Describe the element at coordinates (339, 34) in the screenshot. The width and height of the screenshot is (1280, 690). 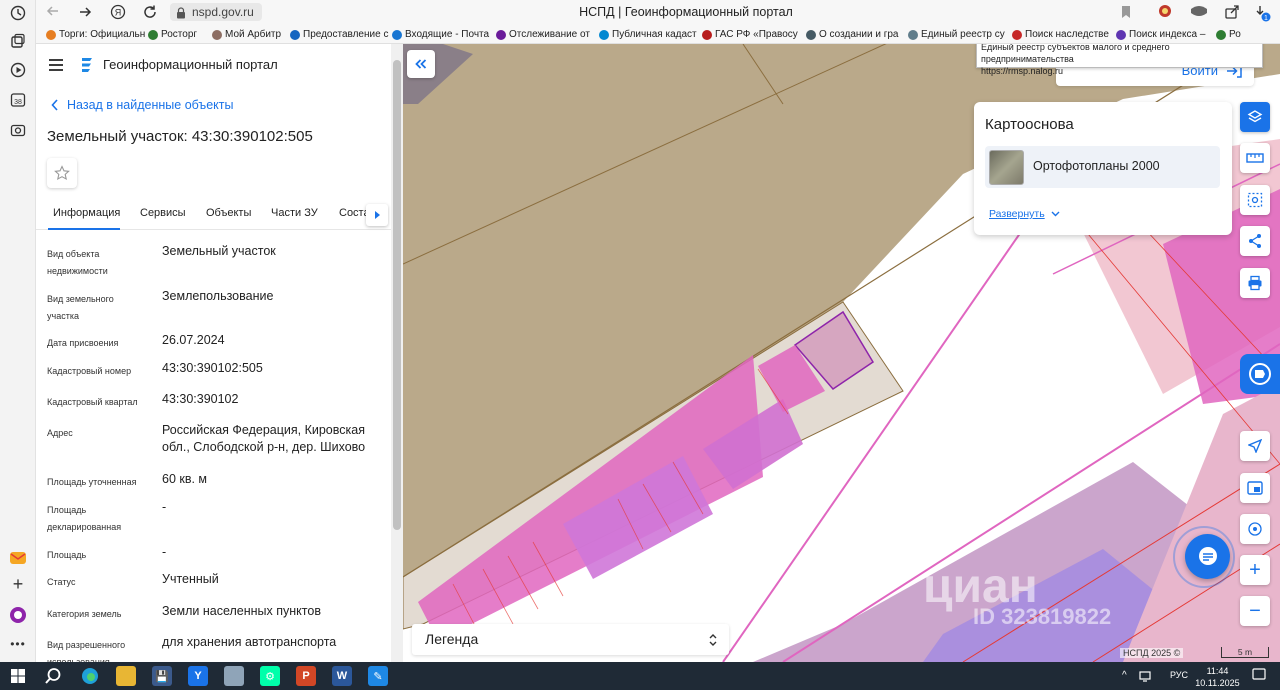
I see `bookmark-item: Предоставление с` at that location.